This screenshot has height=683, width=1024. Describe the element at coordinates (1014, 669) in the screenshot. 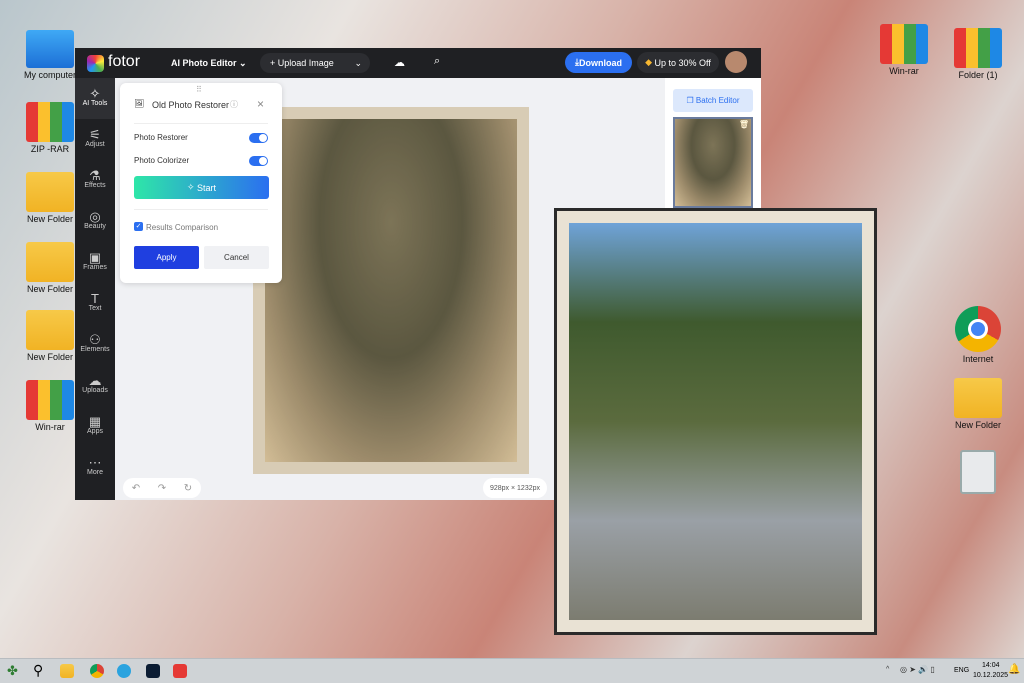

I see `notification-bell-icon: 🔔` at that location.